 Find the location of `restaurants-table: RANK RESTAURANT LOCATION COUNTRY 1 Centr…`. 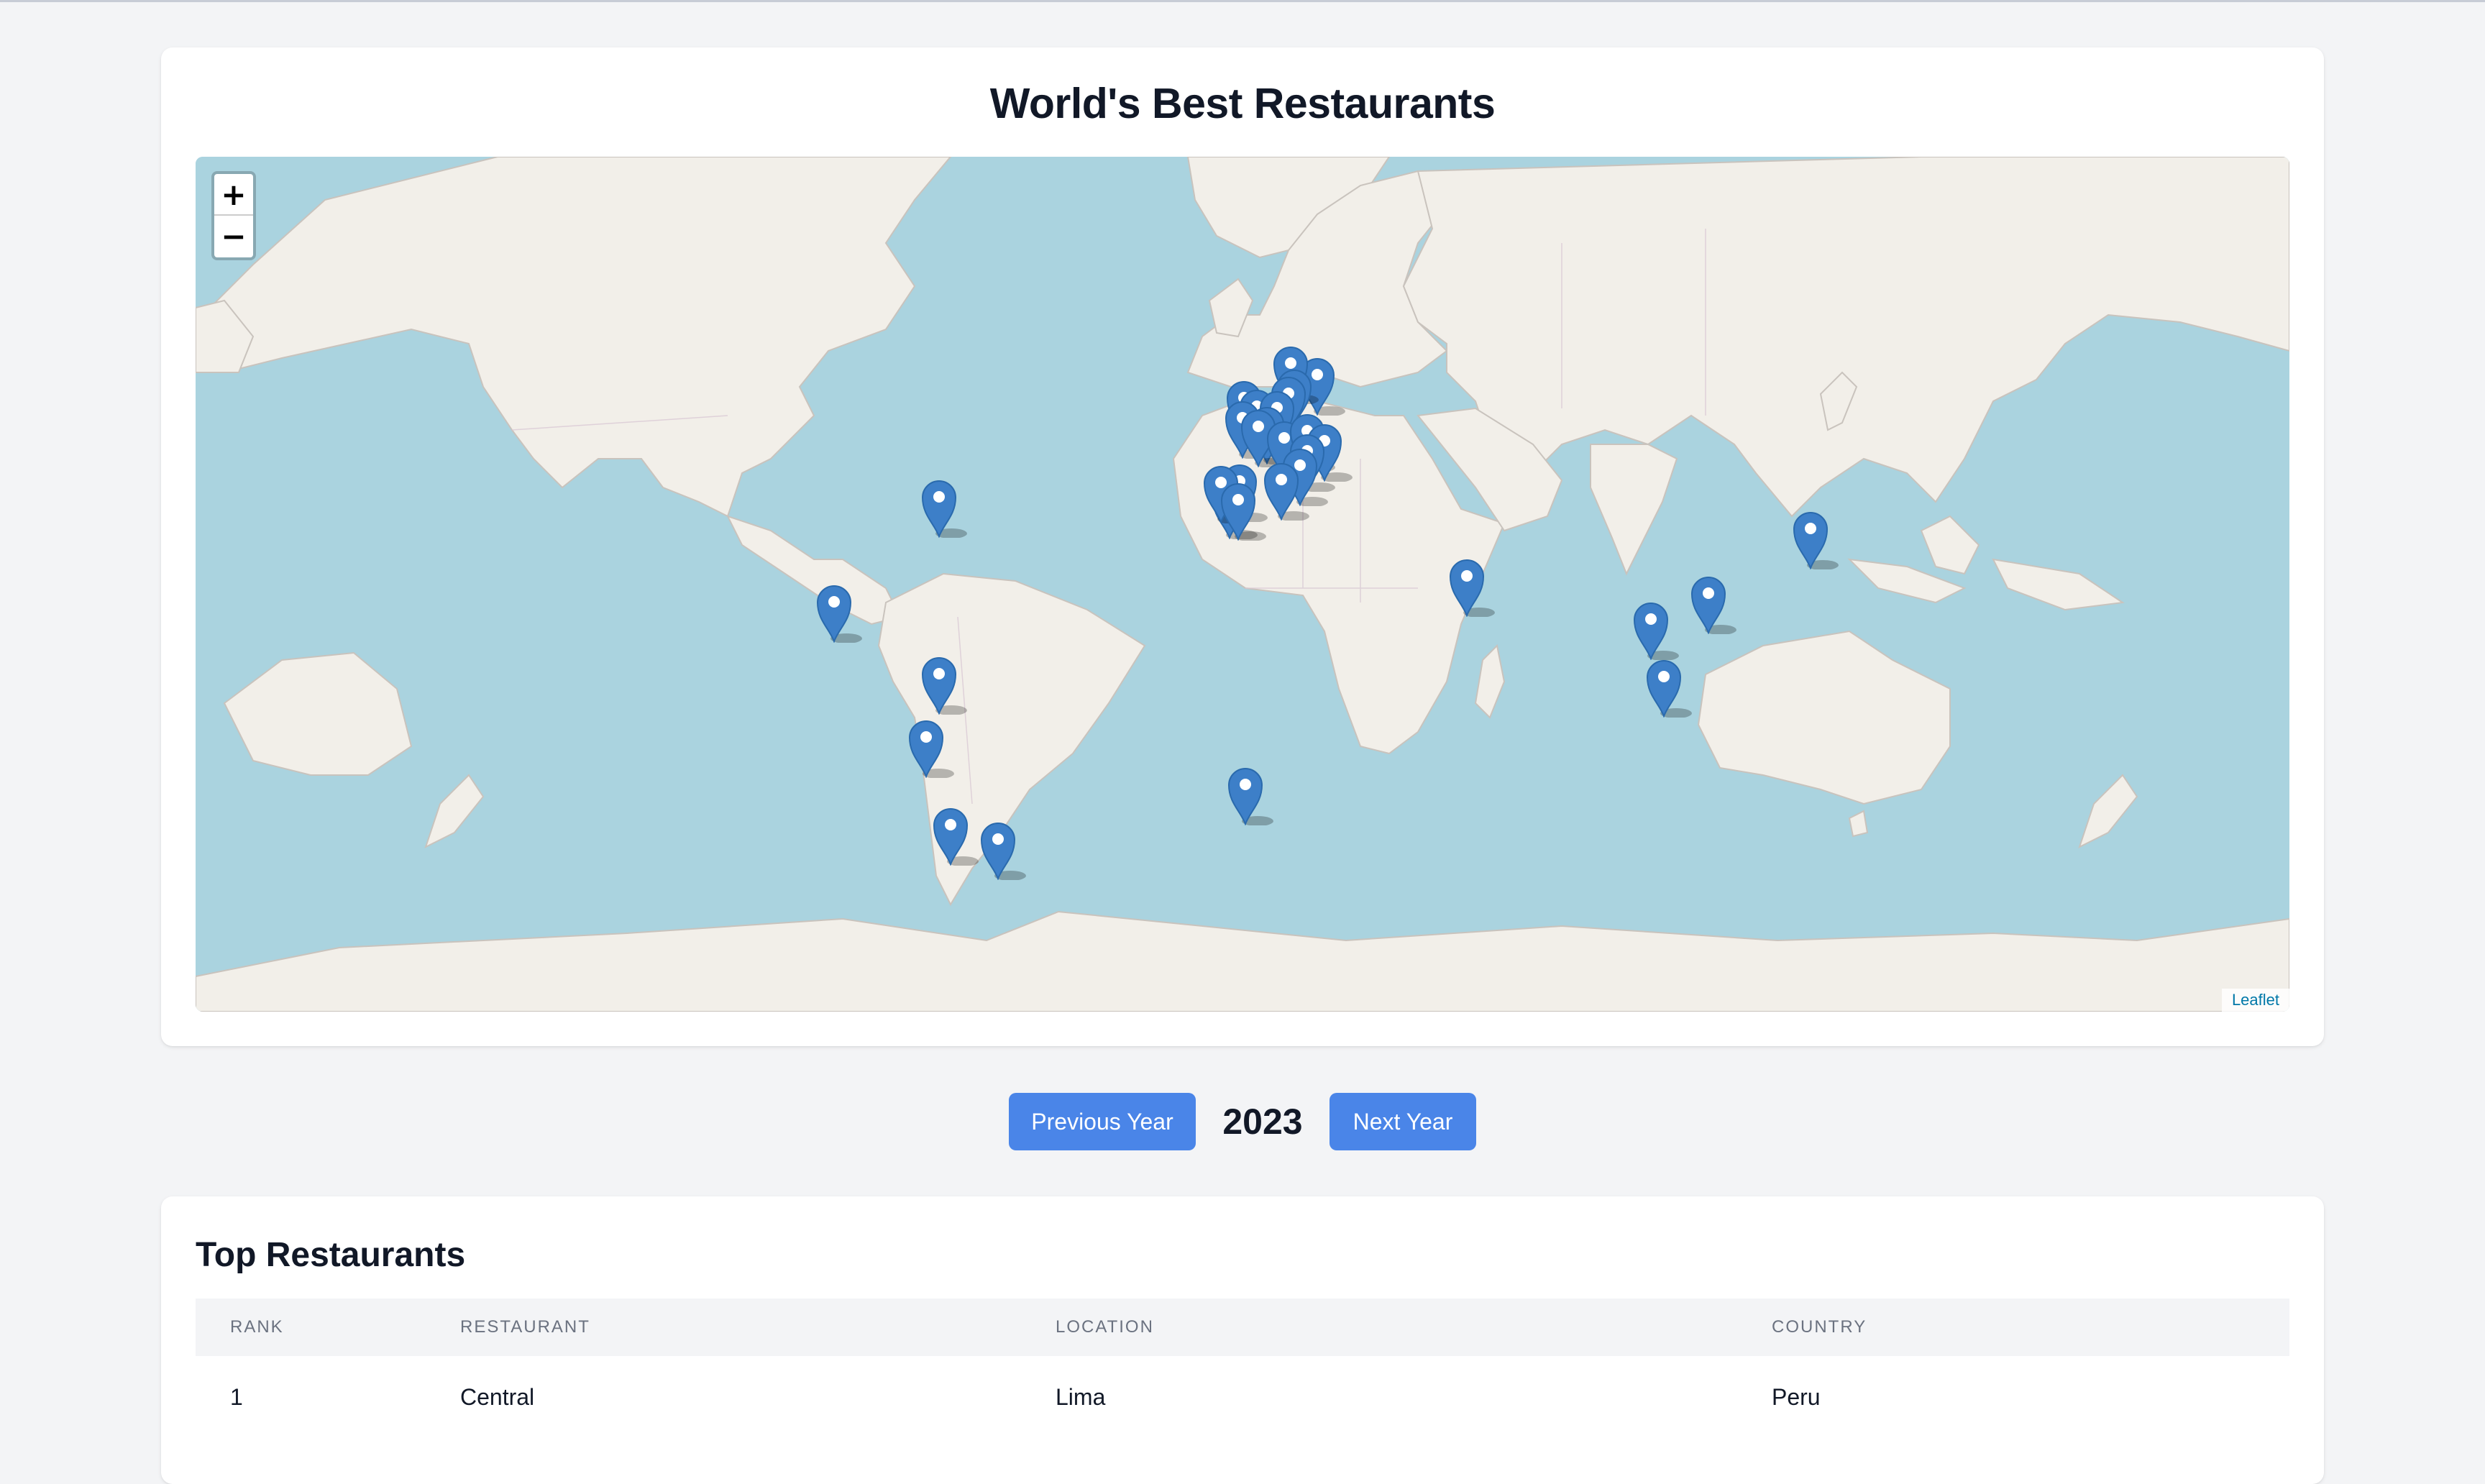

restaurants-table: RANK RESTAURANT LOCATION COUNTRY 1 Centr… is located at coordinates (1242, 1368).